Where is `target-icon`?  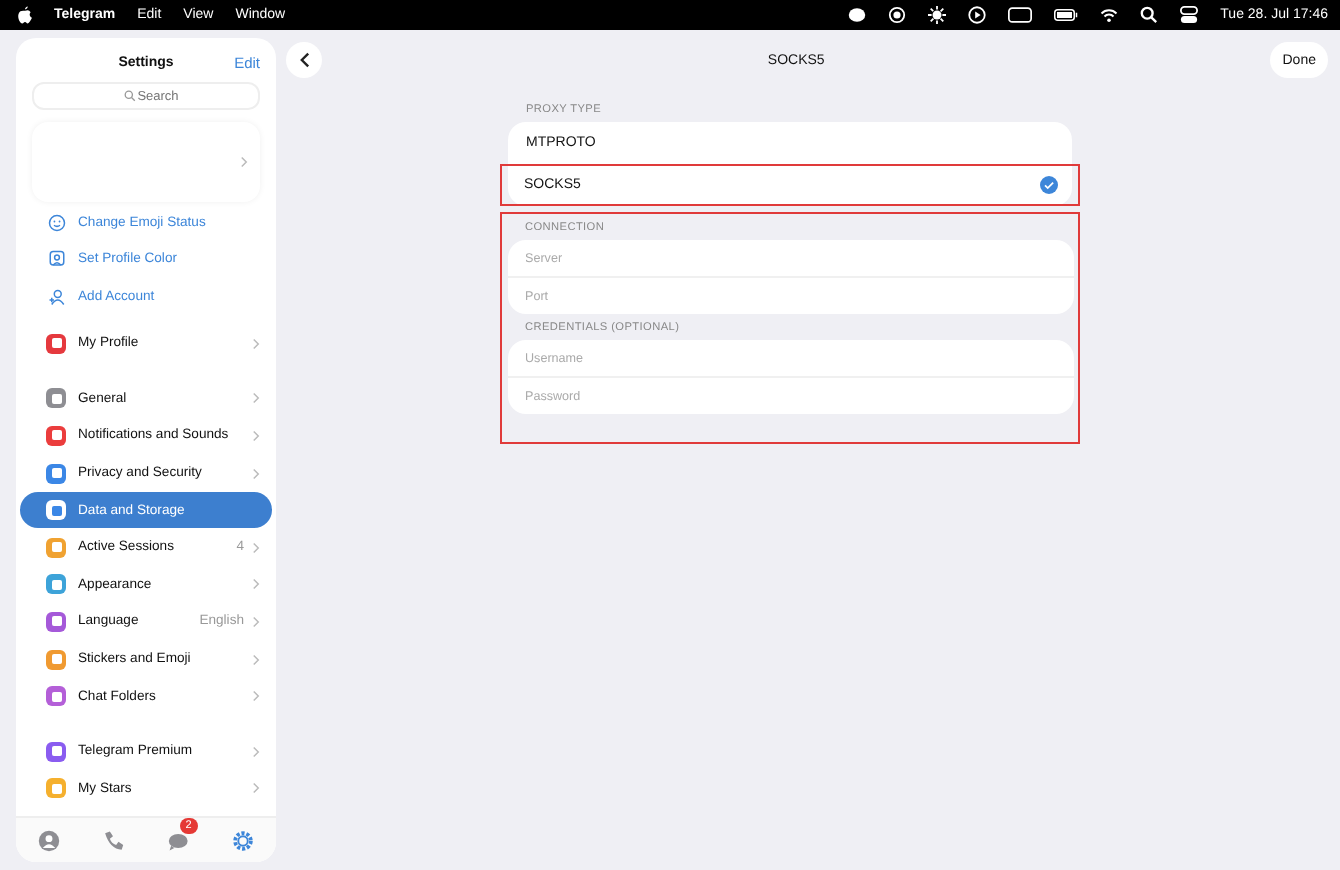 target-icon is located at coordinates (897, 15).